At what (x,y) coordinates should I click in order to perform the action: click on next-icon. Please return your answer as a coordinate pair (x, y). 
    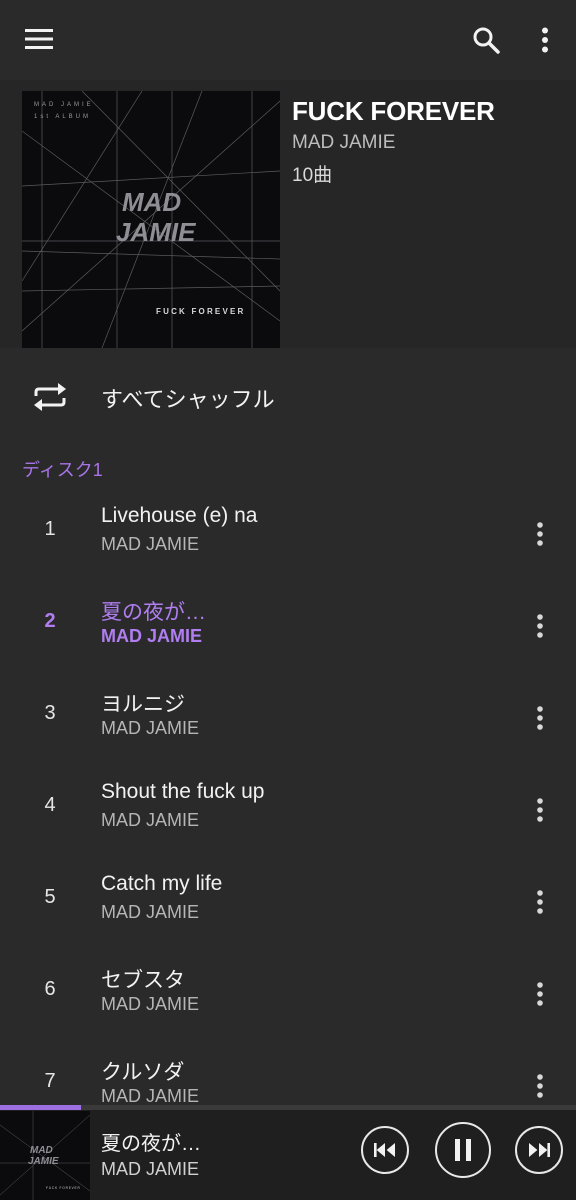
    Looking at the image, I should click on (539, 1150).